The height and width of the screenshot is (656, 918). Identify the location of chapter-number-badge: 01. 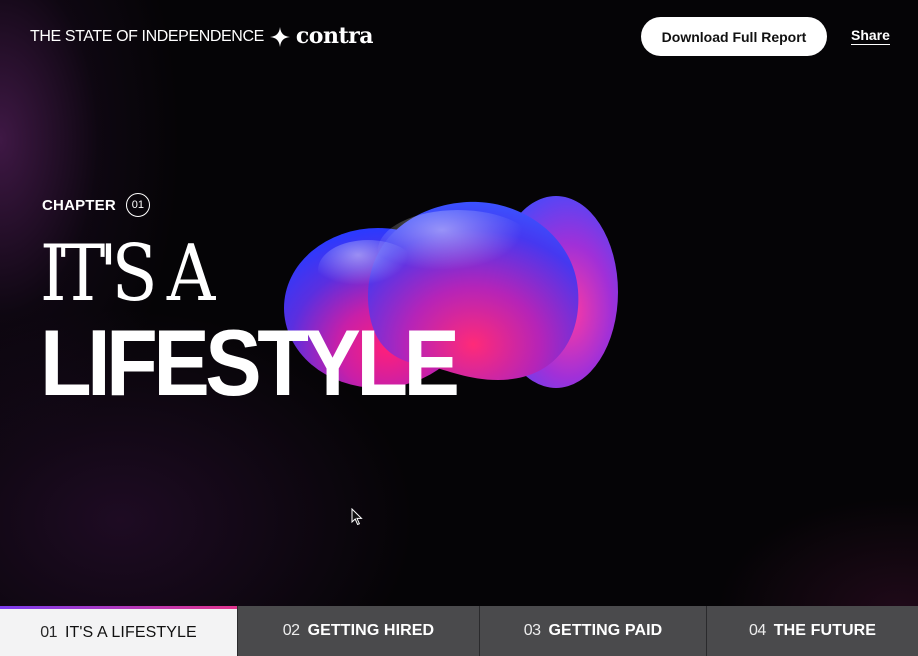
(137, 205).